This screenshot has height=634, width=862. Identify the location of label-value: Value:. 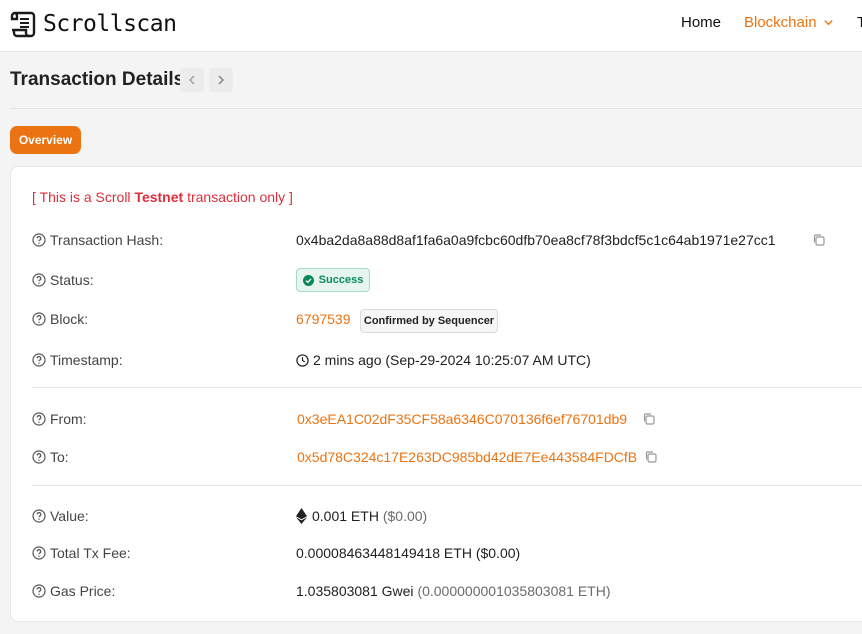
(60, 516).